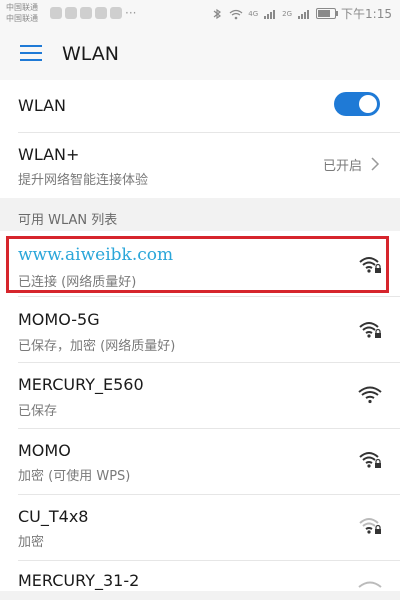 The width and height of the screenshot is (400, 600). Describe the element at coordinates (200, 14) in the screenshot. I see `status-bar: 中国联通 中国联通 ··· 4G 2G 下午1:15` at that location.